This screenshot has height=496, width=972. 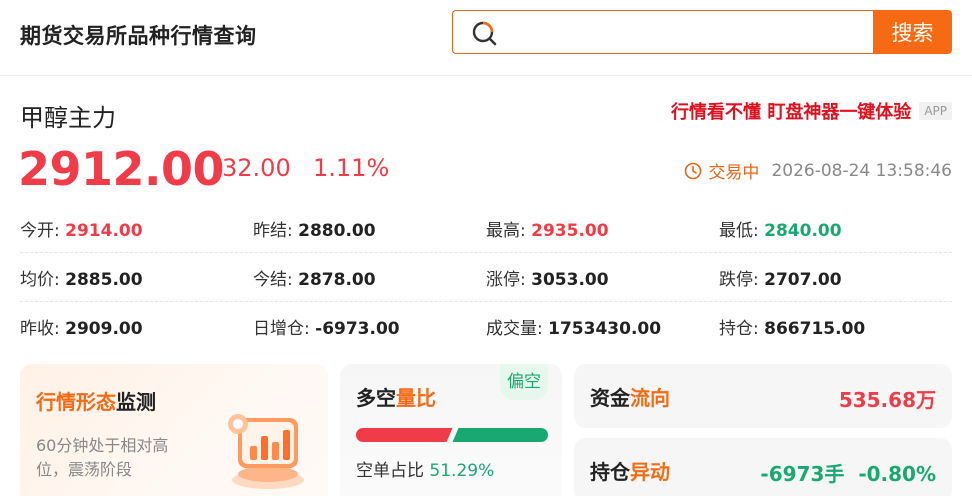 I want to click on page-title: 期货交易所品种行情查询, so click(x=138, y=36).